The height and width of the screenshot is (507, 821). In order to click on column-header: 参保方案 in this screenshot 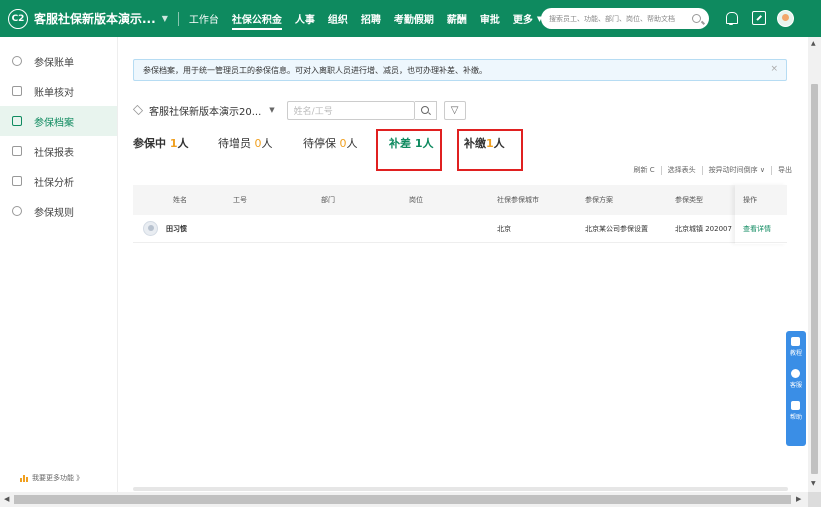, I will do `click(599, 200)`.